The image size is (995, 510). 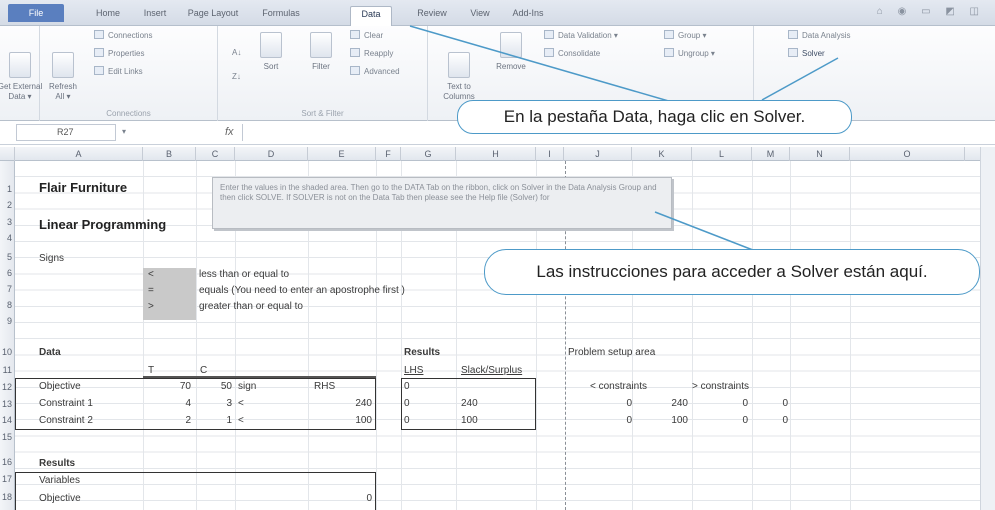 I want to click on solver-leader-line, so click(x=541, y=64).